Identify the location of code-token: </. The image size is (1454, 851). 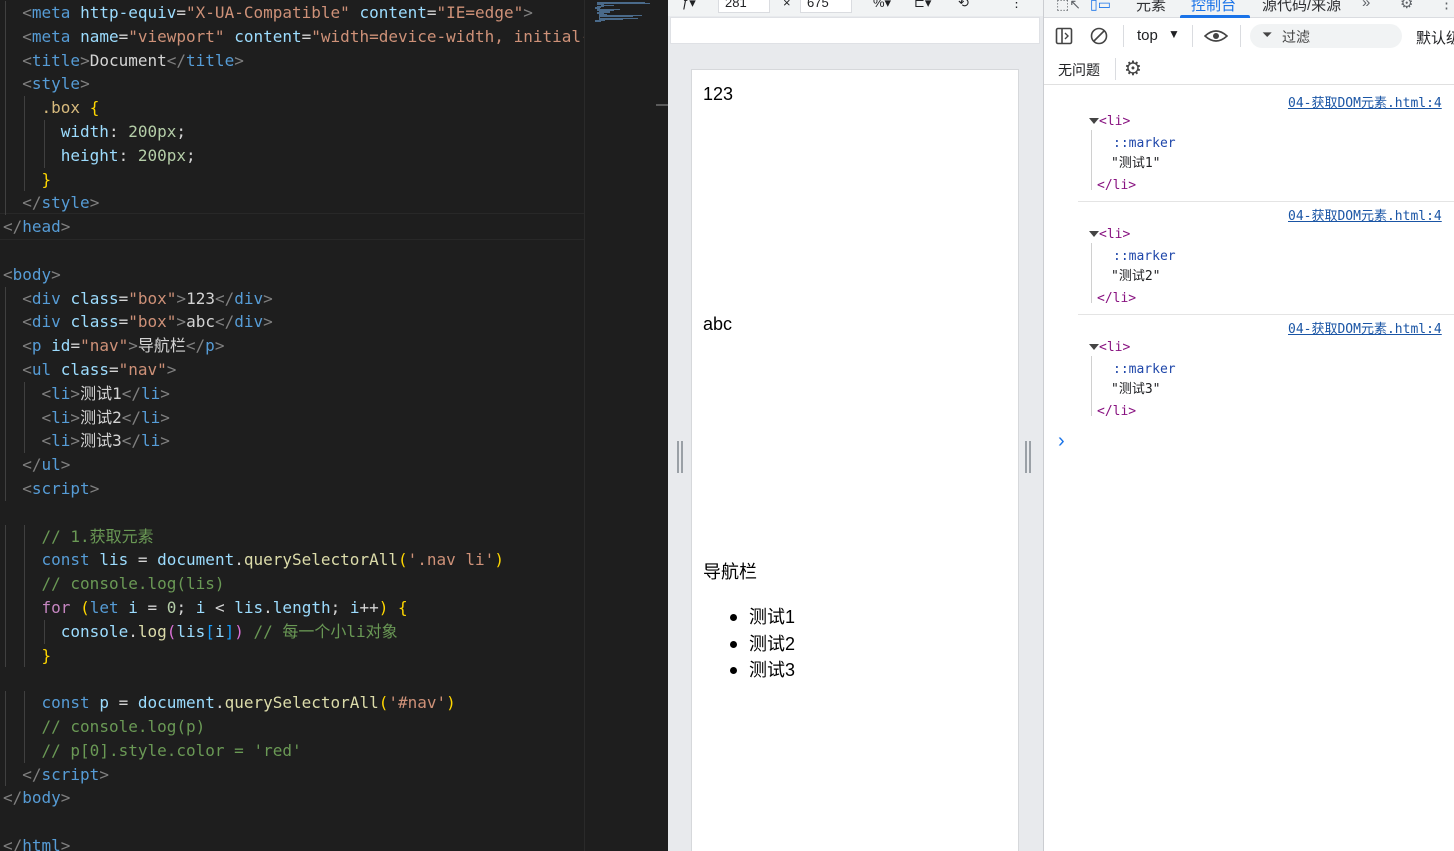
(13, 798).